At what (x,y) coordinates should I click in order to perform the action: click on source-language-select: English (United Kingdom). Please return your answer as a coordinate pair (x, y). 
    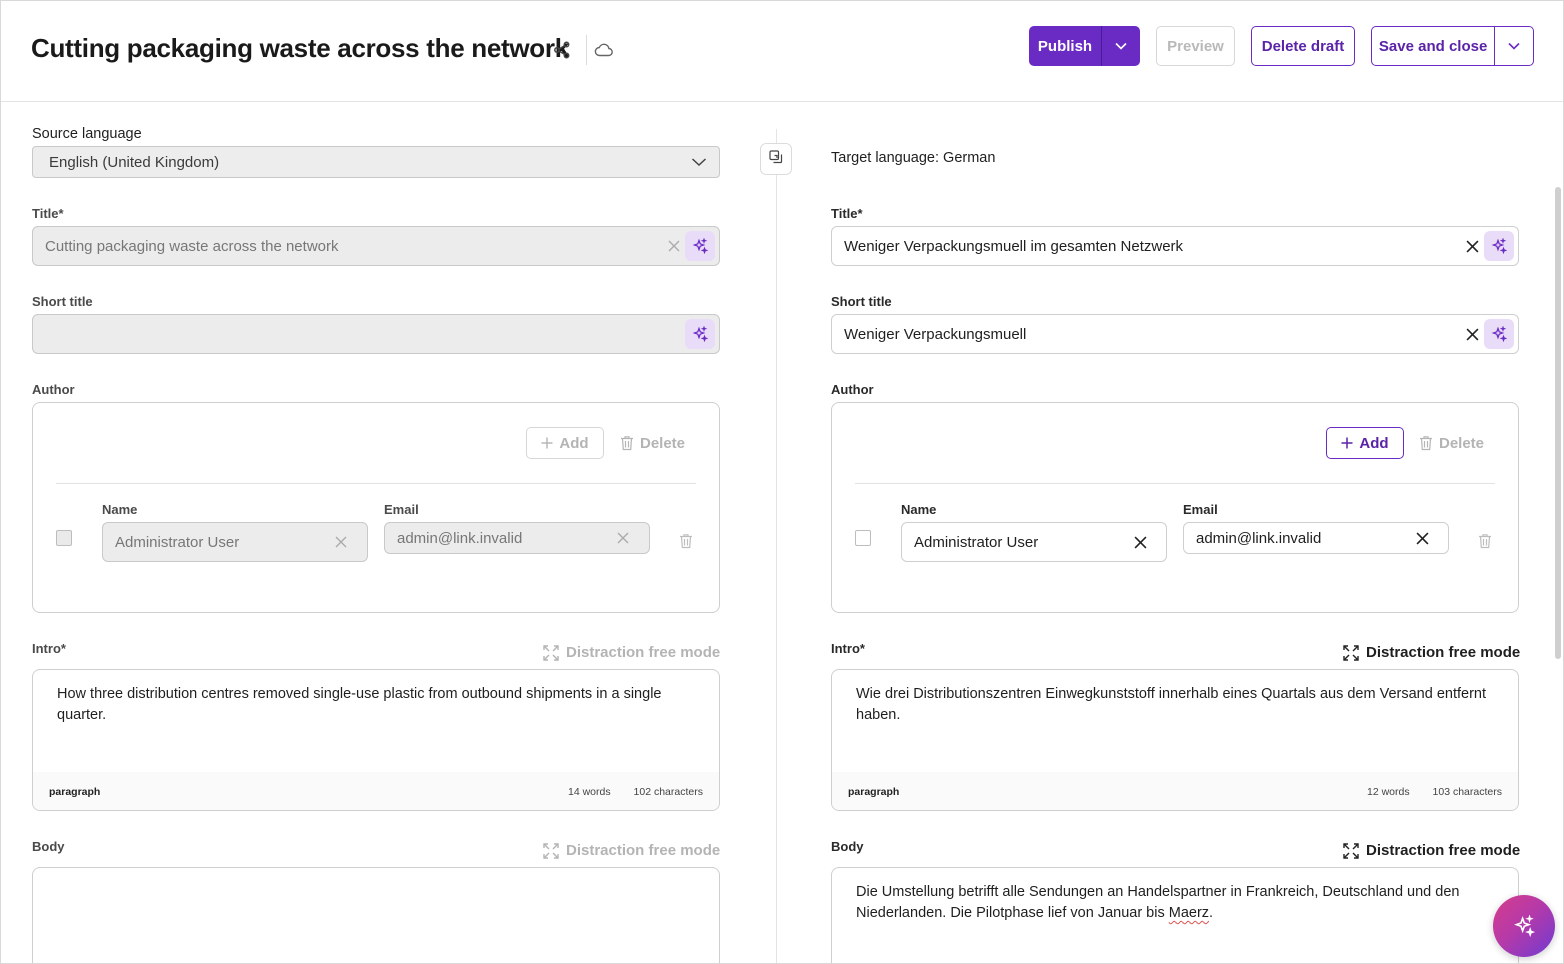
    Looking at the image, I should click on (376, 162).